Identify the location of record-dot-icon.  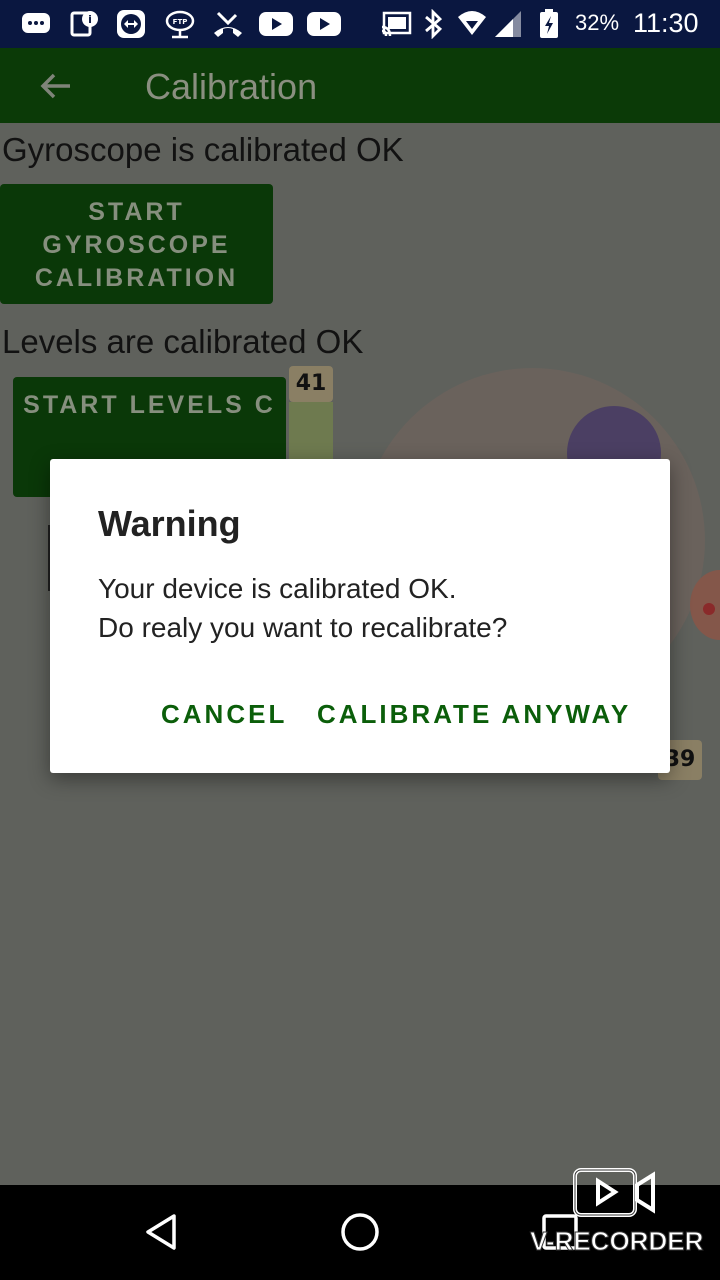
(709, 609).